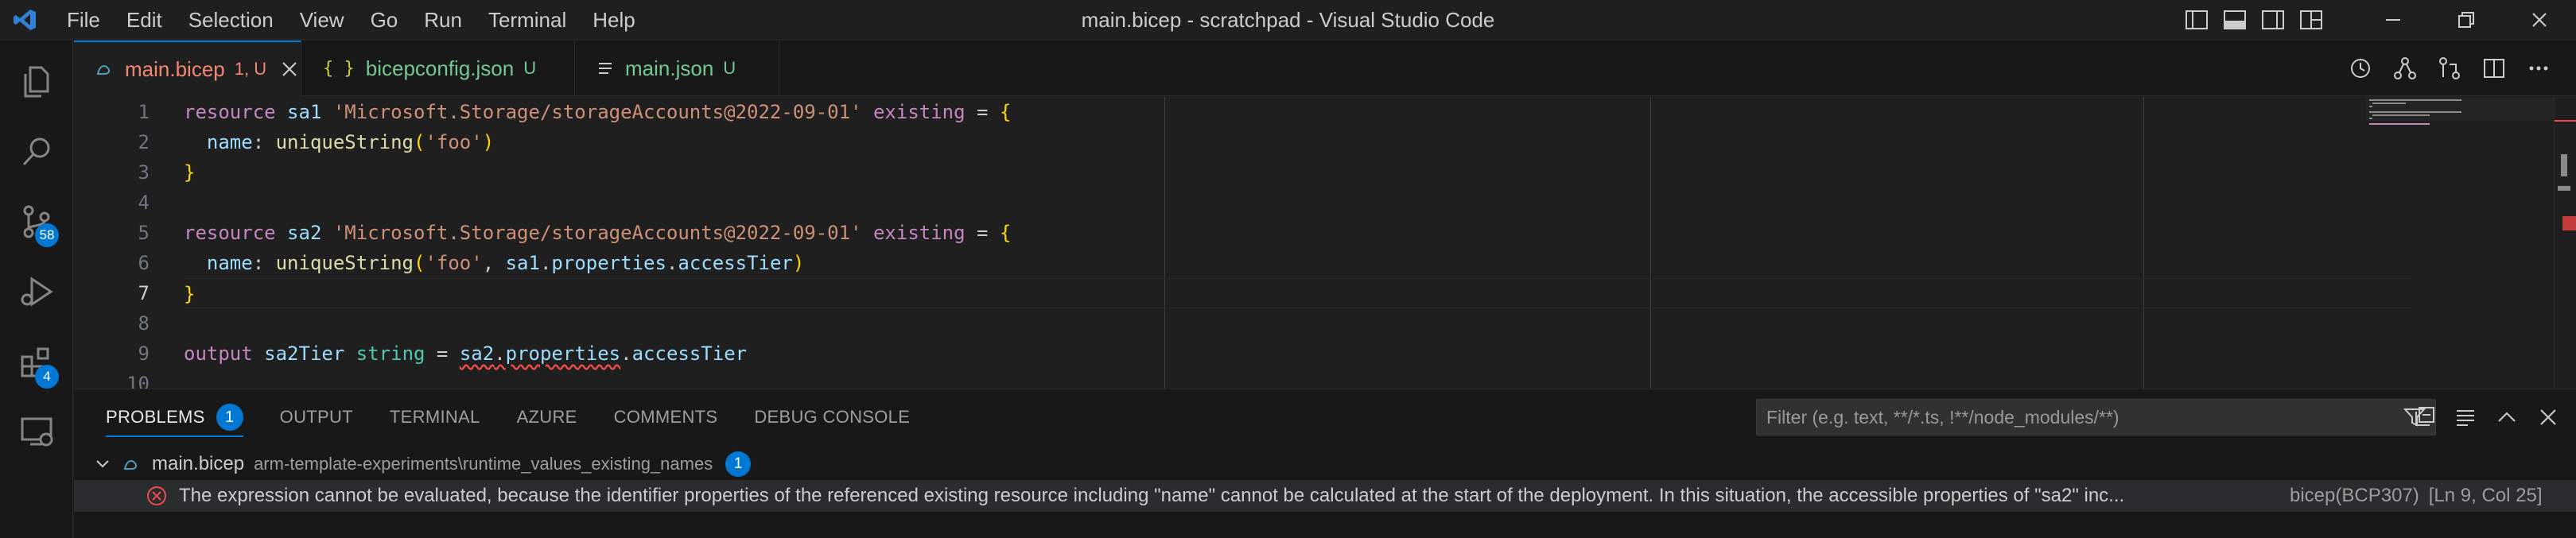 The width and height of the screenshot is (2576, 538). Describe the element at coordinates (605, 68) in the screenshot. I see `lines-icon` at that location.